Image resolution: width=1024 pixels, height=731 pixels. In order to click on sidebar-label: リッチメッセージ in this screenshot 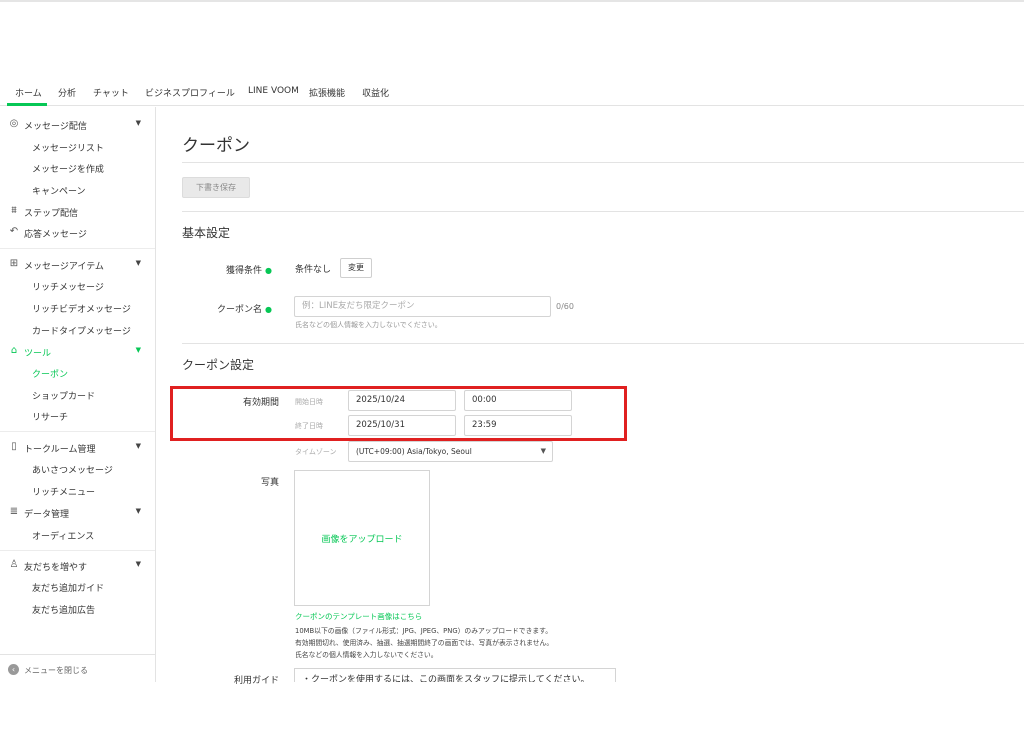, I will do `click(68, 288)`.